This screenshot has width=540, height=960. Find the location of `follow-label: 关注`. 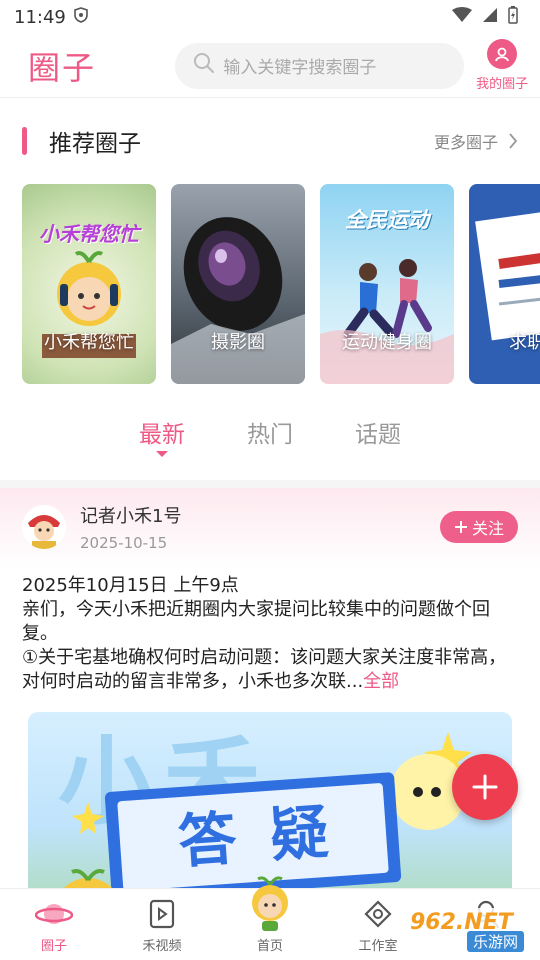

follow-label: 关注 is located at coordinates (487, 528).